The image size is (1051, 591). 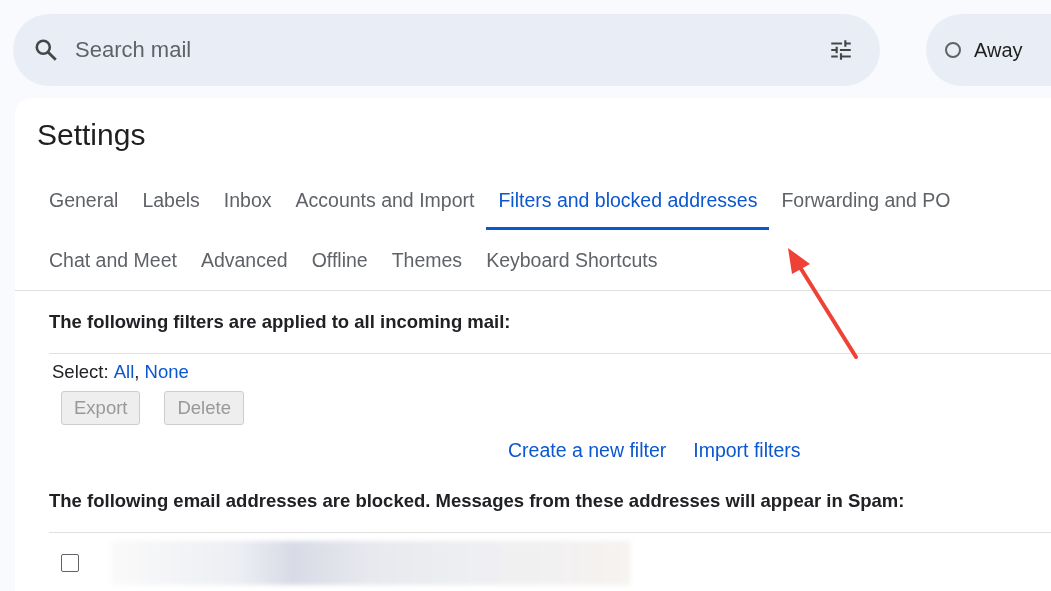 I want to click on search-bar: Search mail, so click(x=446, y=50).